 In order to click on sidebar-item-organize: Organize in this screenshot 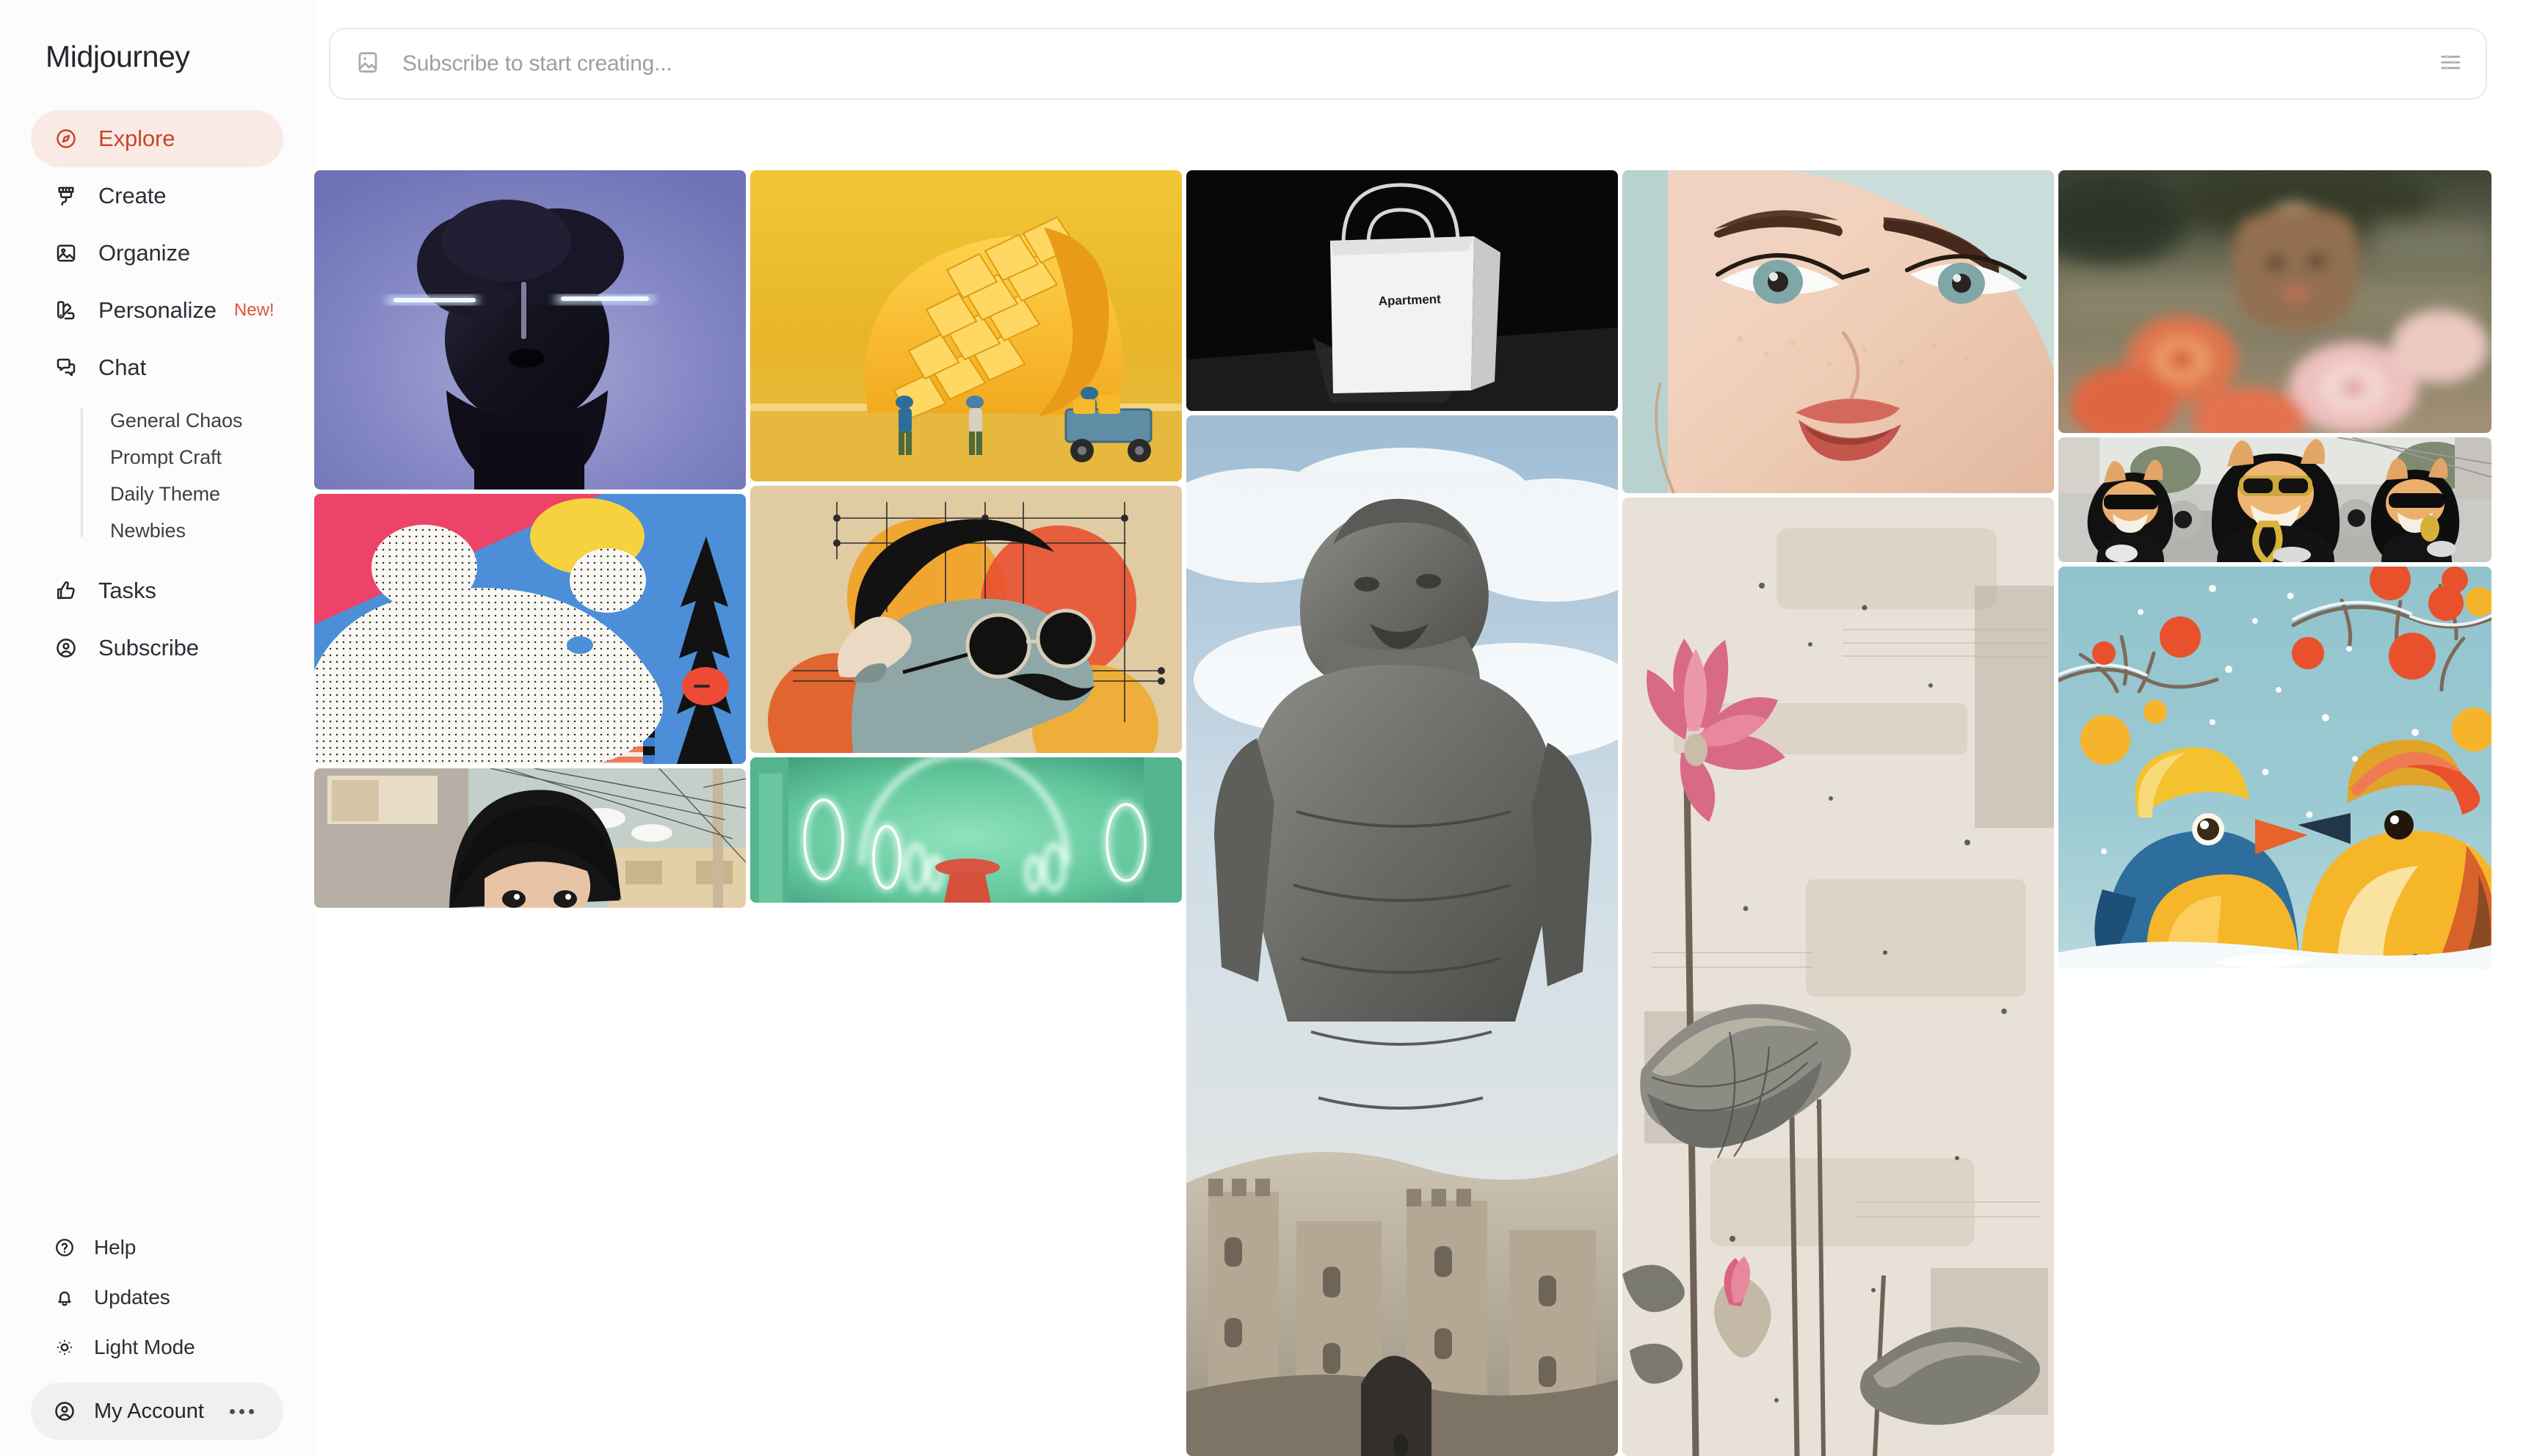, I will do `click(157, 254)`.